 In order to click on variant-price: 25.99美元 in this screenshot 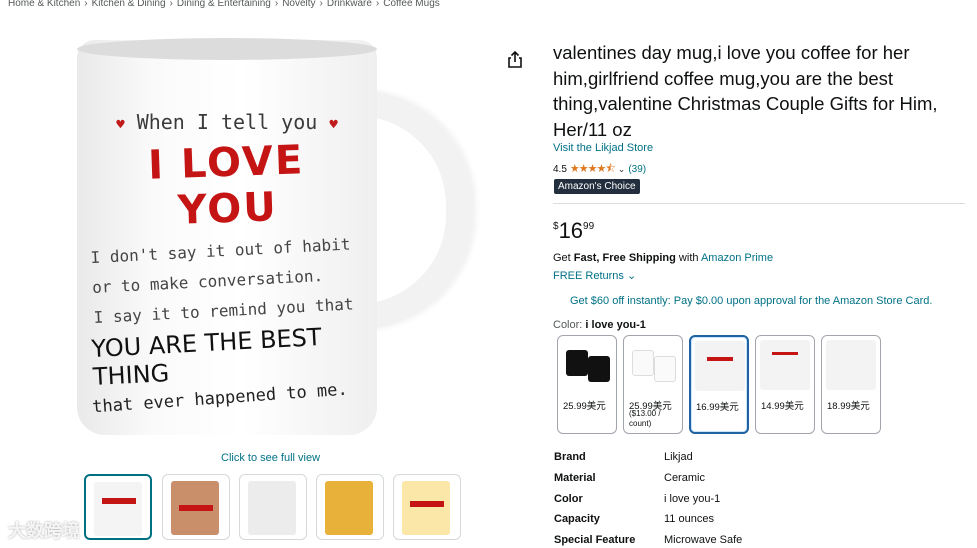, I will do `click(584, 406)`.